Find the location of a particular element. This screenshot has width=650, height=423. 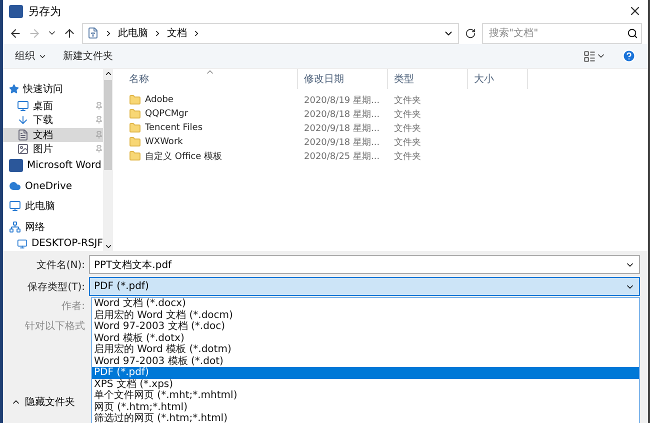

window-title: 另存为 is located at coordinates (44, 11).